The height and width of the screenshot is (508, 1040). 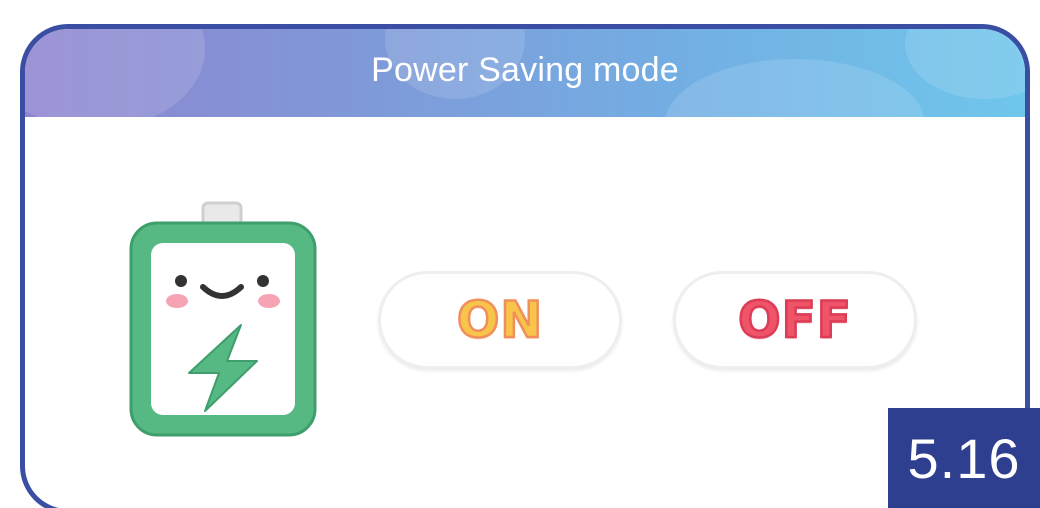 I want to click on off-button: OFF, so click(x=795, y=320).